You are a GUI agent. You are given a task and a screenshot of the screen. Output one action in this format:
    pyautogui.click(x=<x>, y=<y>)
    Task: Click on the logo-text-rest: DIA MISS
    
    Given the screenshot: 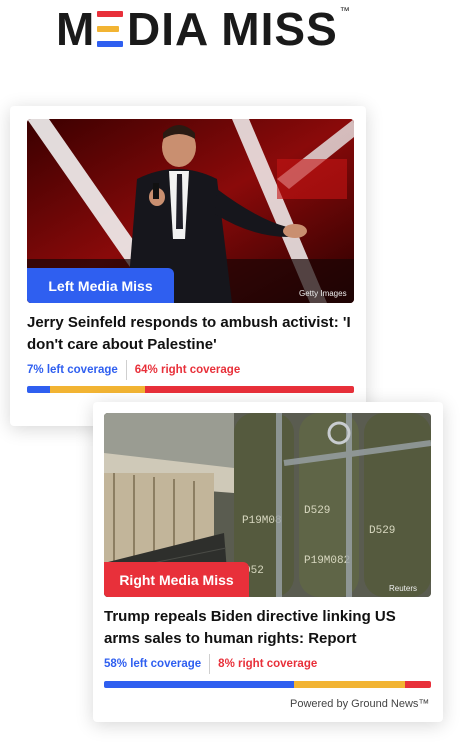 What is the action you would take?
    pyautogui.click(x=232, y=29)
    